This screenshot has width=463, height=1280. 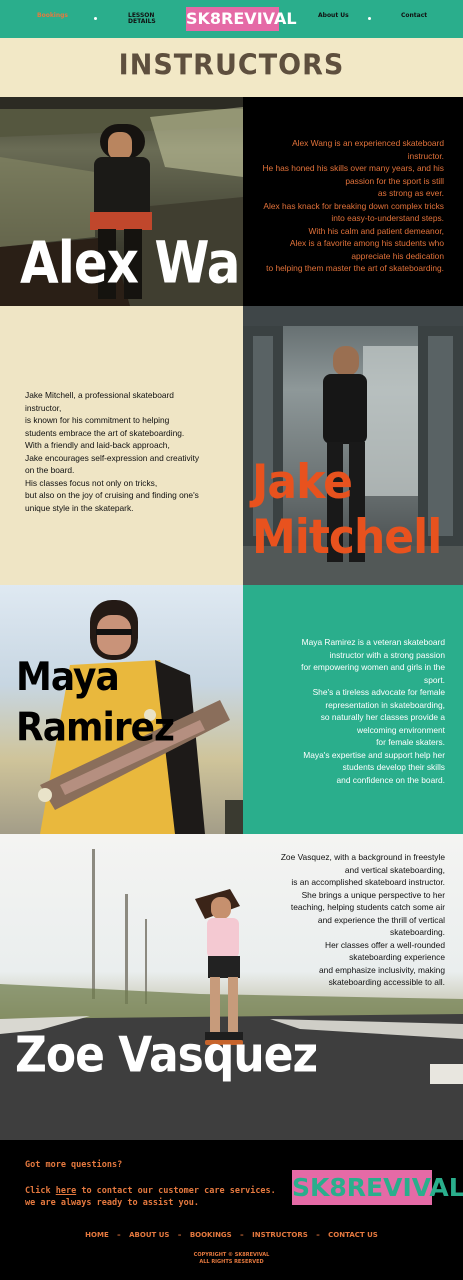 What do you see at coordinates (393, 767) in the screenshot?
I see `bio-line: students develop their skills` at bounding box center [393, 767].